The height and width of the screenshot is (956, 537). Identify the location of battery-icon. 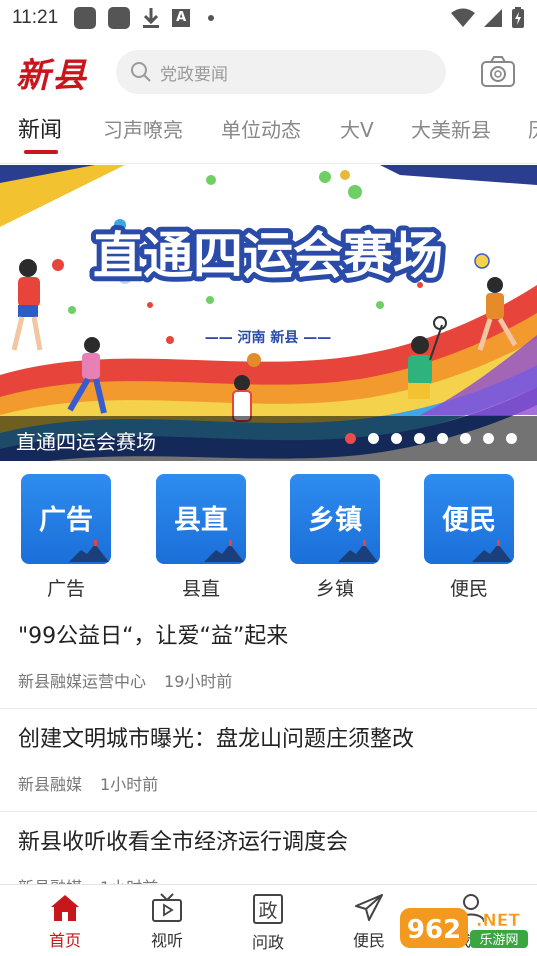
(518, 17).